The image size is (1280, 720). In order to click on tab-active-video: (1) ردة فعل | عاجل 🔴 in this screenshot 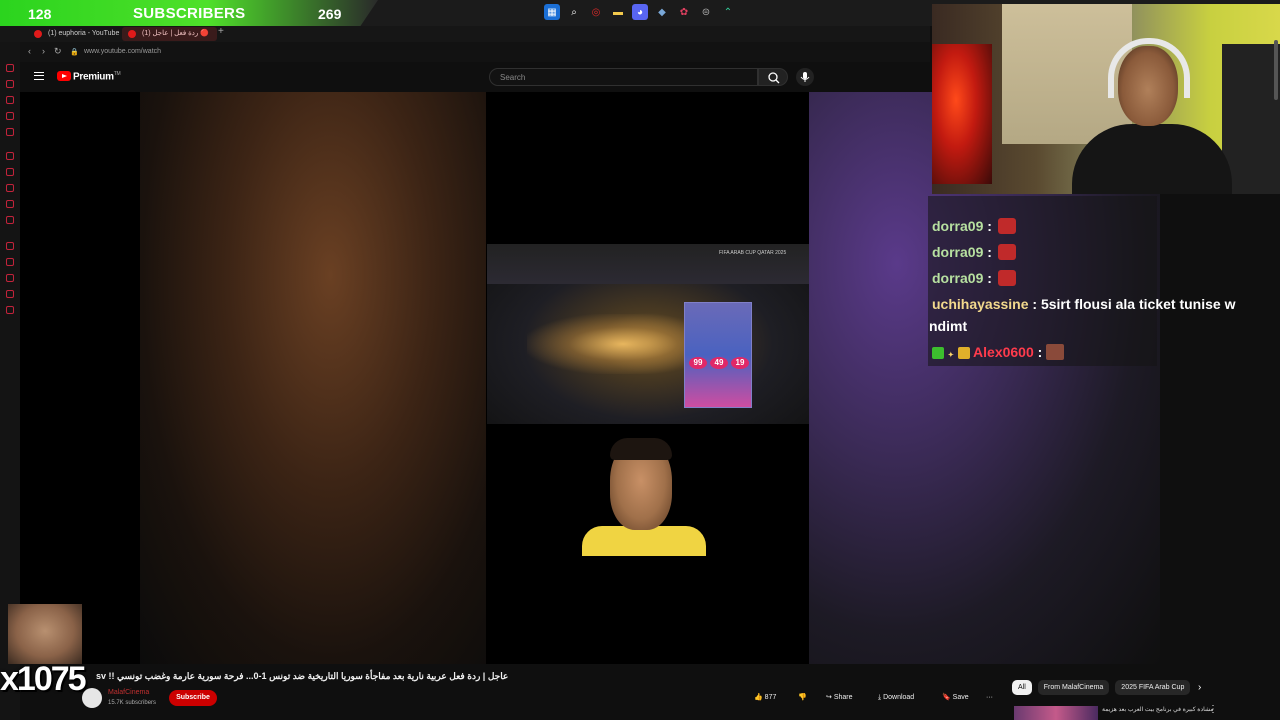, I will do `click(169, 34)`.